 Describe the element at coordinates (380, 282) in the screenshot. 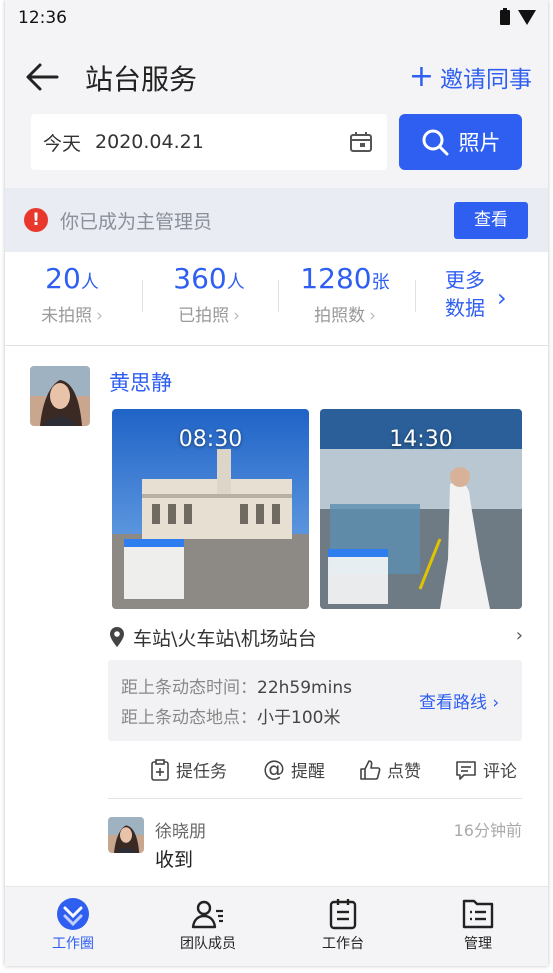

I see `stat-unit: 张` at that location.